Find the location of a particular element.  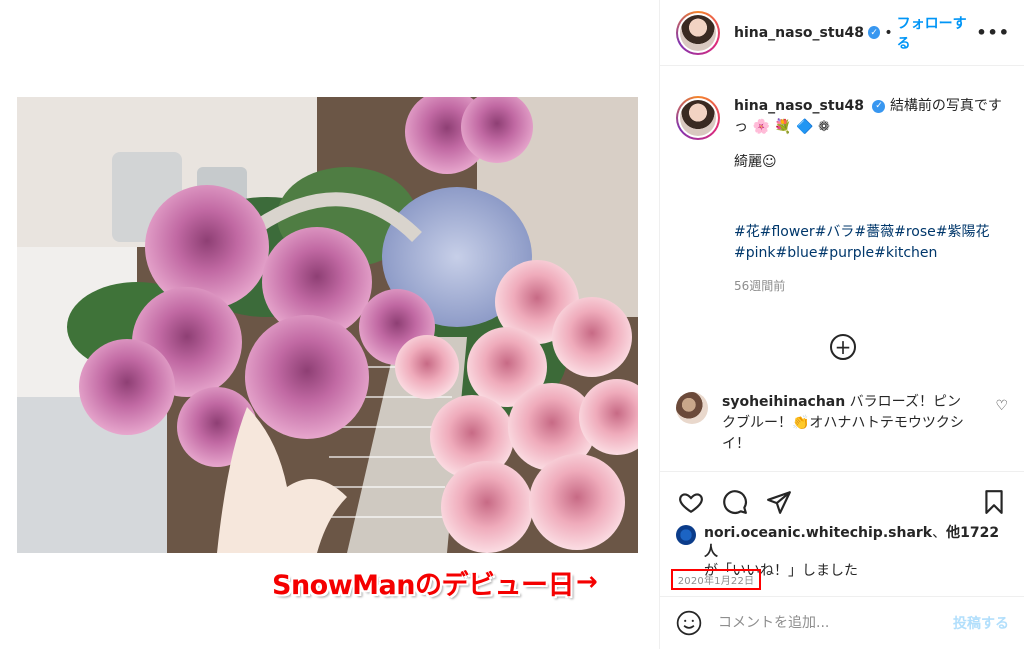

commenter-avatar is located at coordinates (692, 408).